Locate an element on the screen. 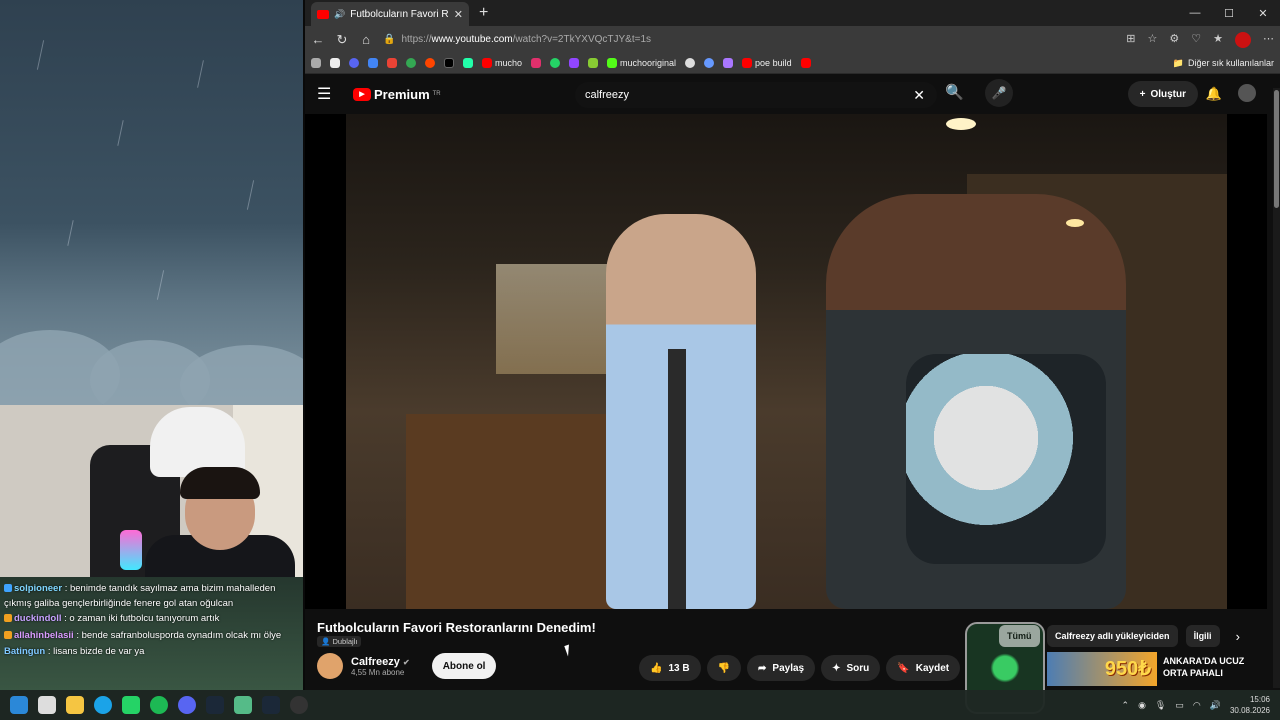  home-icon: ⌂ is located at coordinates (366, 39).